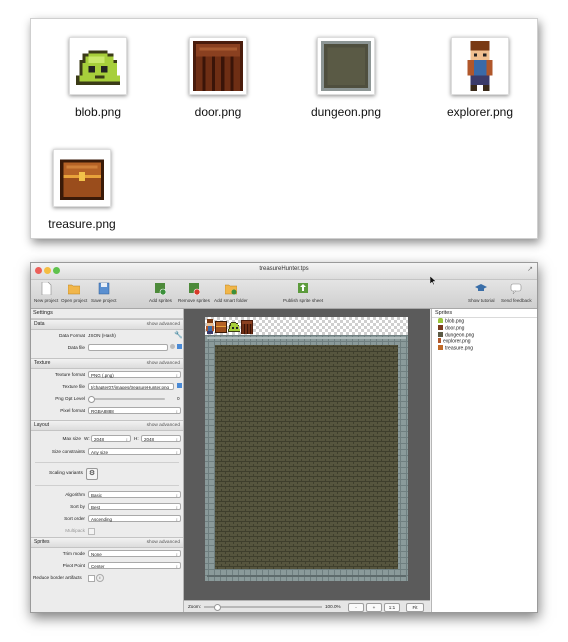 This screenshot has height=642, width=568. I want to click on sprite-list-item: blob.png, so click(484, 321).